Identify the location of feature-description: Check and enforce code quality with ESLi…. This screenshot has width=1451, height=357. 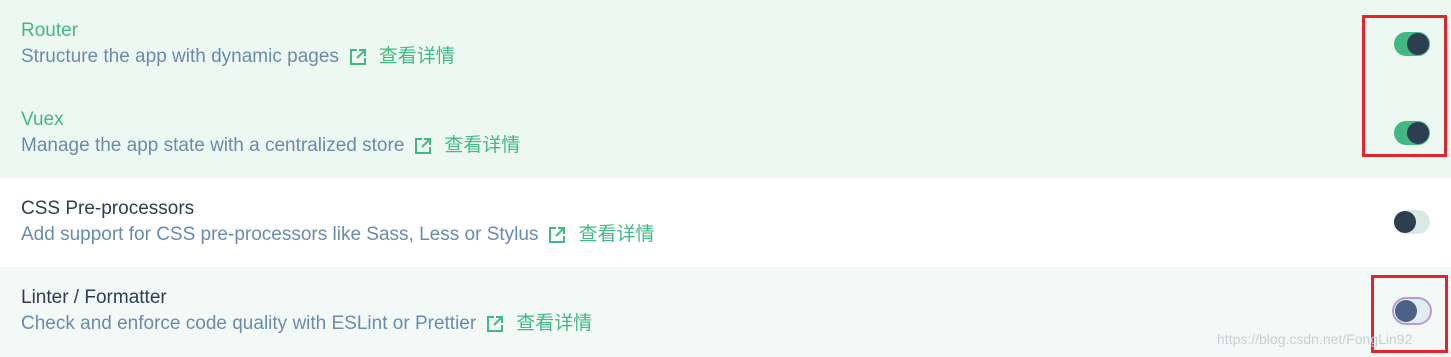
(249, 323).